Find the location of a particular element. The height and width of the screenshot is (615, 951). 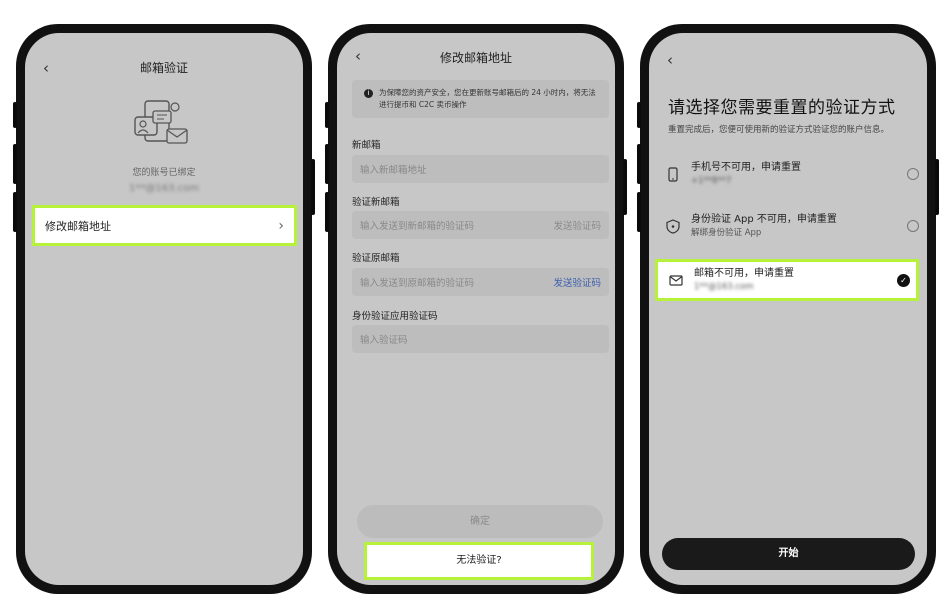

verify-new-email-input: 输入发送到新邮箱的验证码 发送验证码 is located at coordinates (480, 225).